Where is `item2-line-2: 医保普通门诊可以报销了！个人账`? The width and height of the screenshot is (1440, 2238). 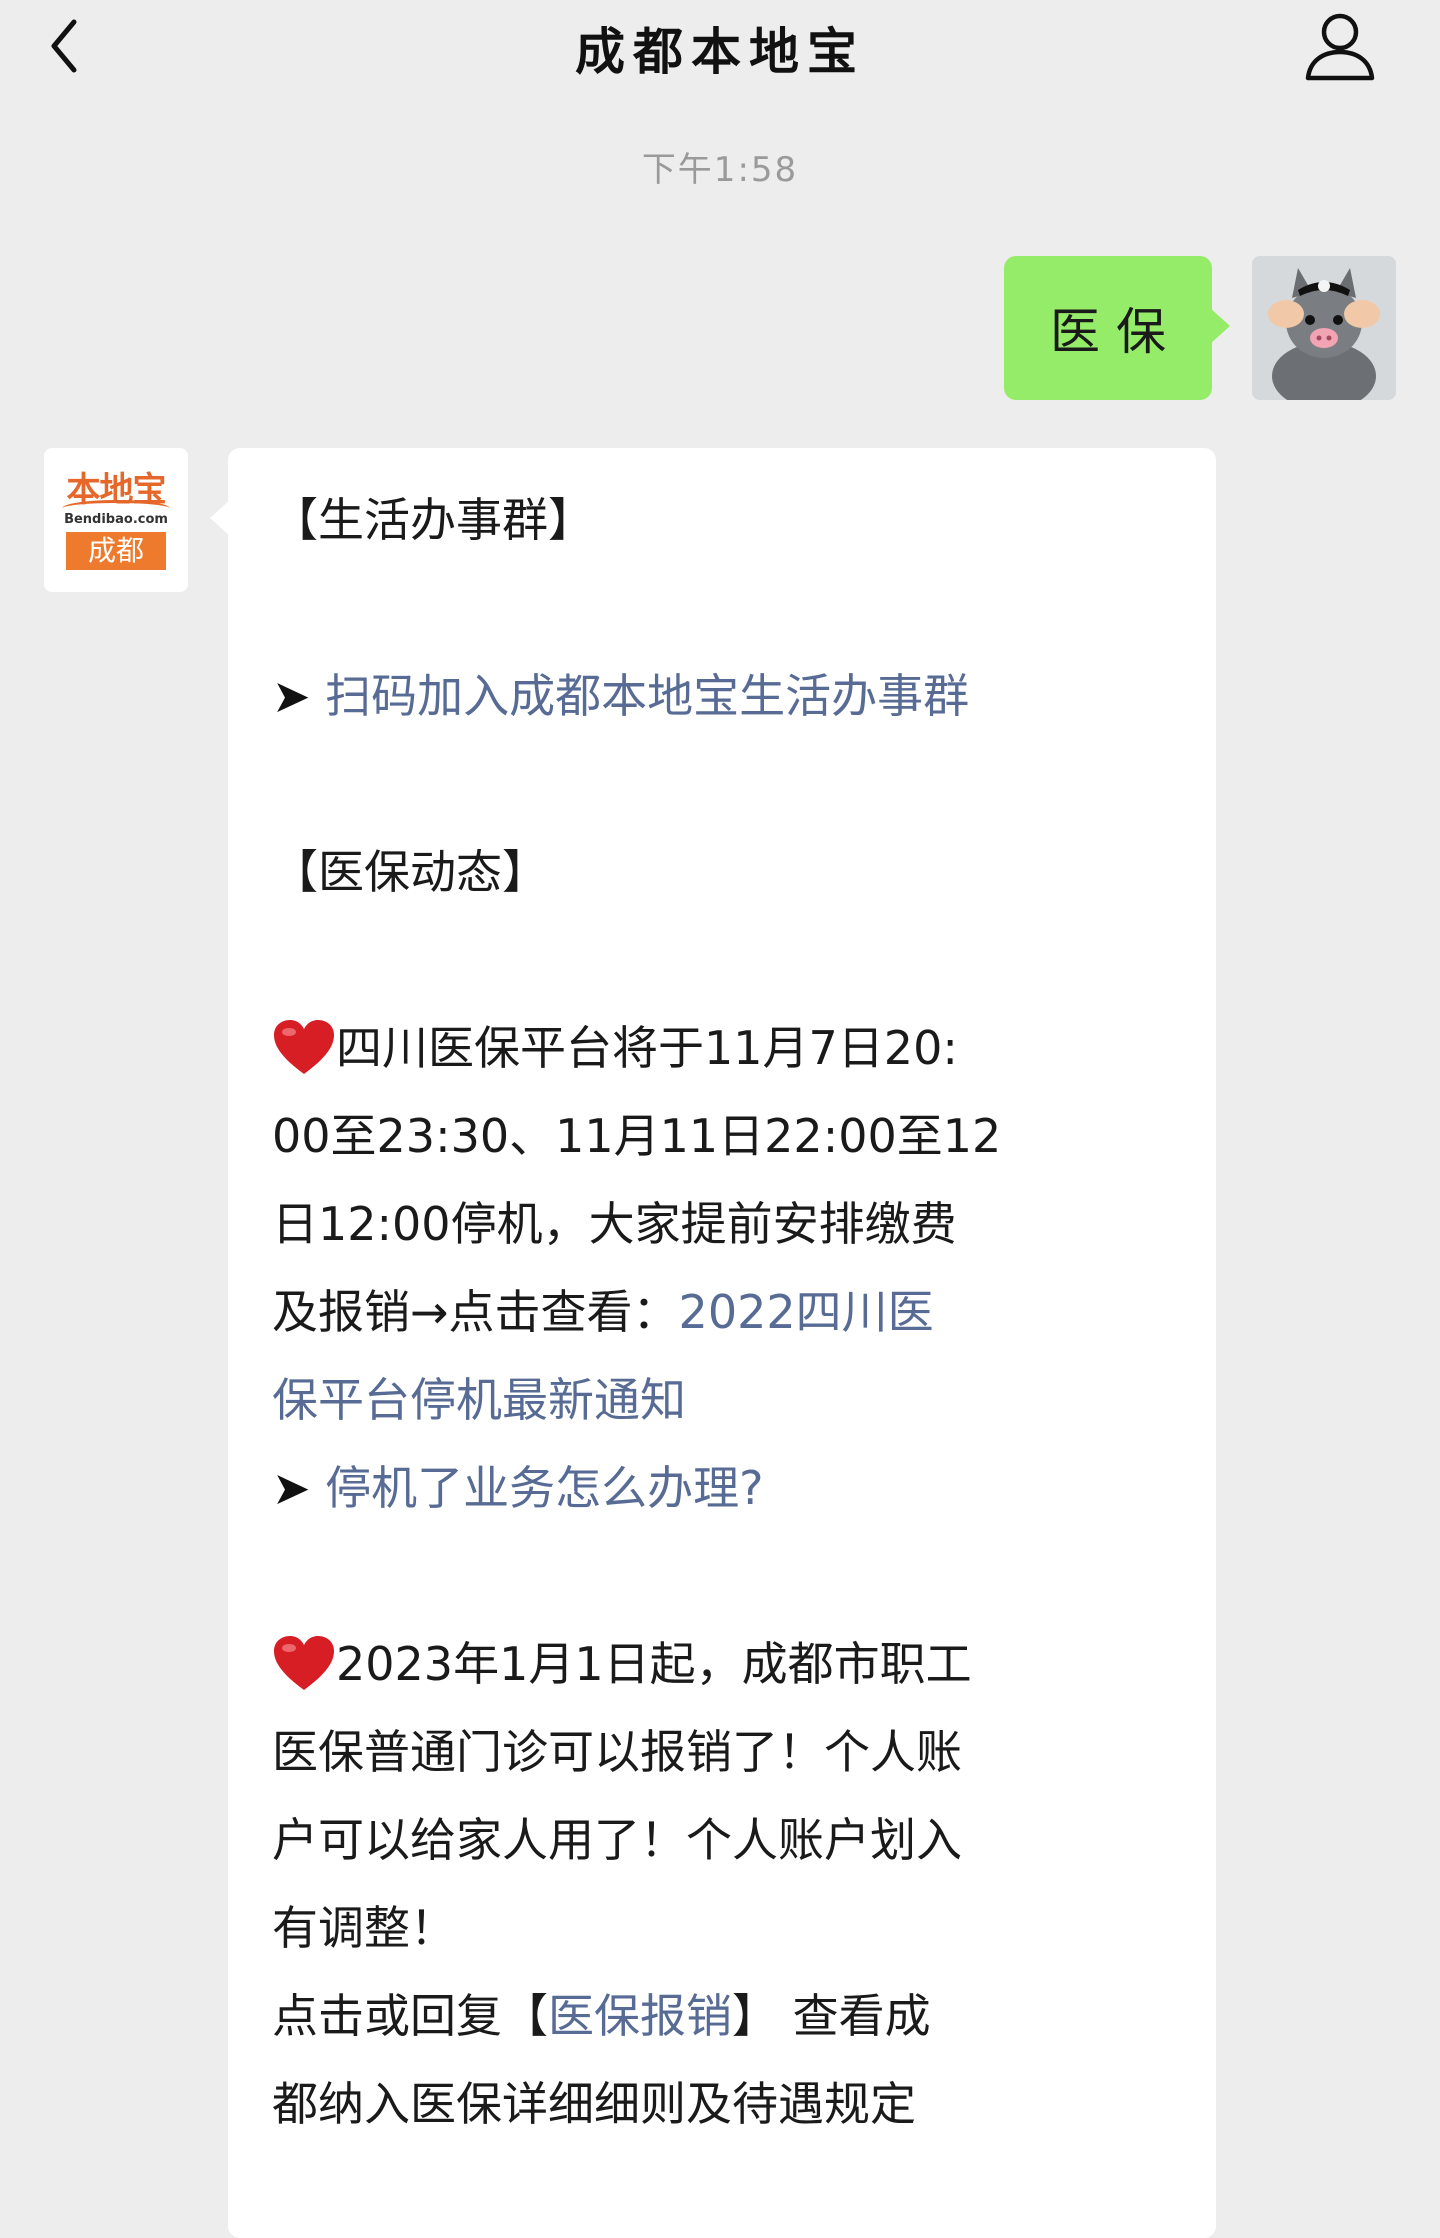
item2-line-2: 医保普通门诊可以报销了！个人账 is located at coordinates (617, 1752).